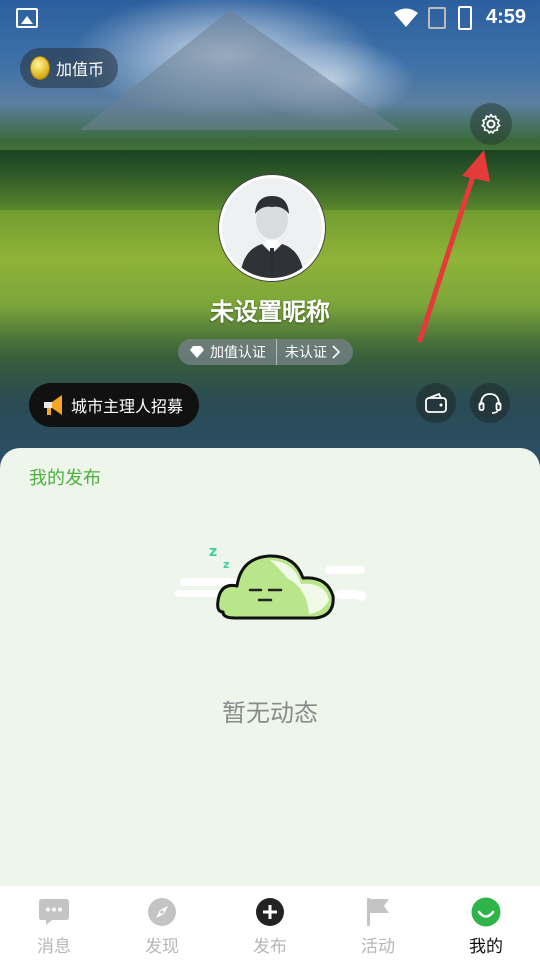 The height and width of the screenshot is (960, 540). I want to click on my-posts-title: 我的发布, so click(65, 478).